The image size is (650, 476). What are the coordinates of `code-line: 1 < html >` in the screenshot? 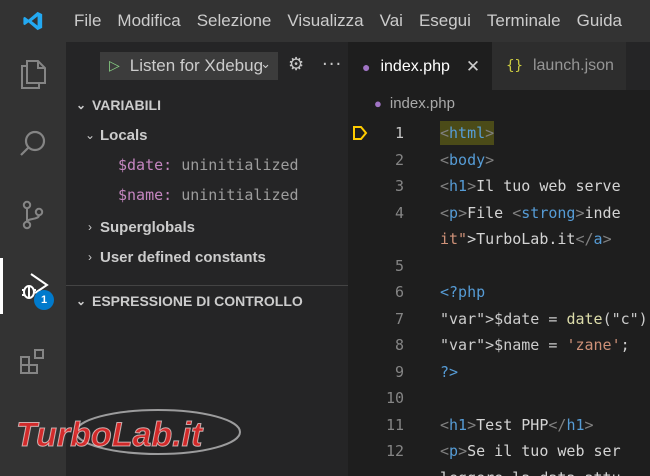 It's located at (499, 133).